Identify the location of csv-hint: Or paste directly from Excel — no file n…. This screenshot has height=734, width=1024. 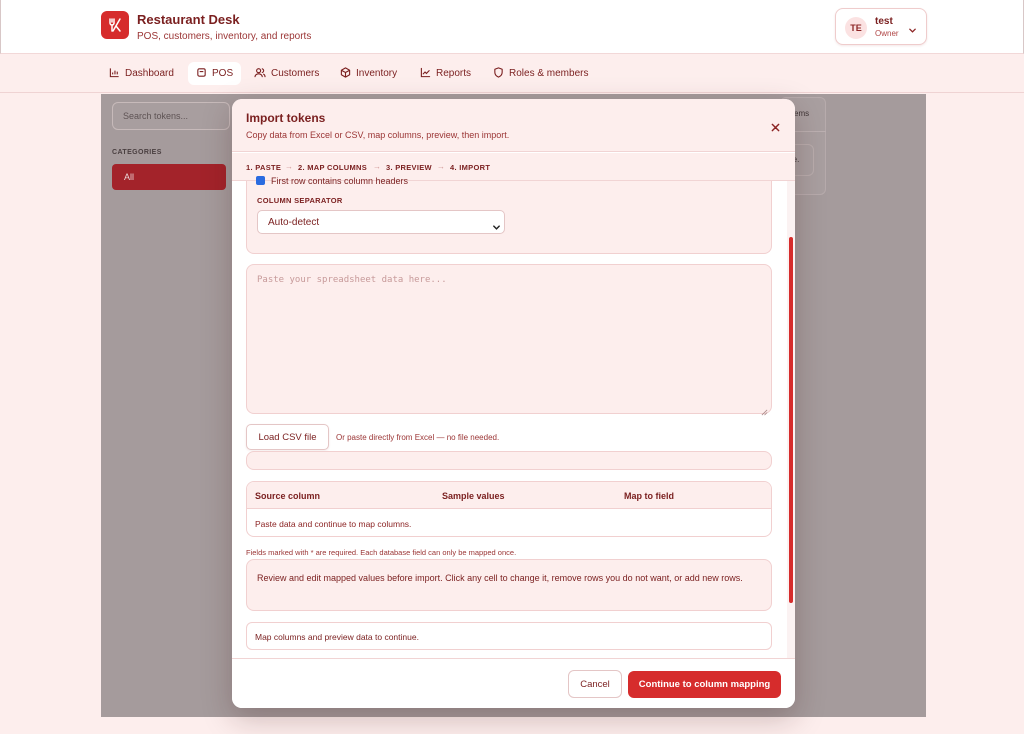
(418, 437).